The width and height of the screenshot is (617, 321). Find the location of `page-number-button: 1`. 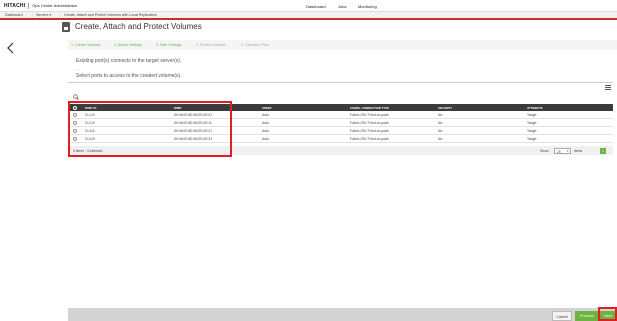

page-number-button: 1 is located at coordinates (603, 150).